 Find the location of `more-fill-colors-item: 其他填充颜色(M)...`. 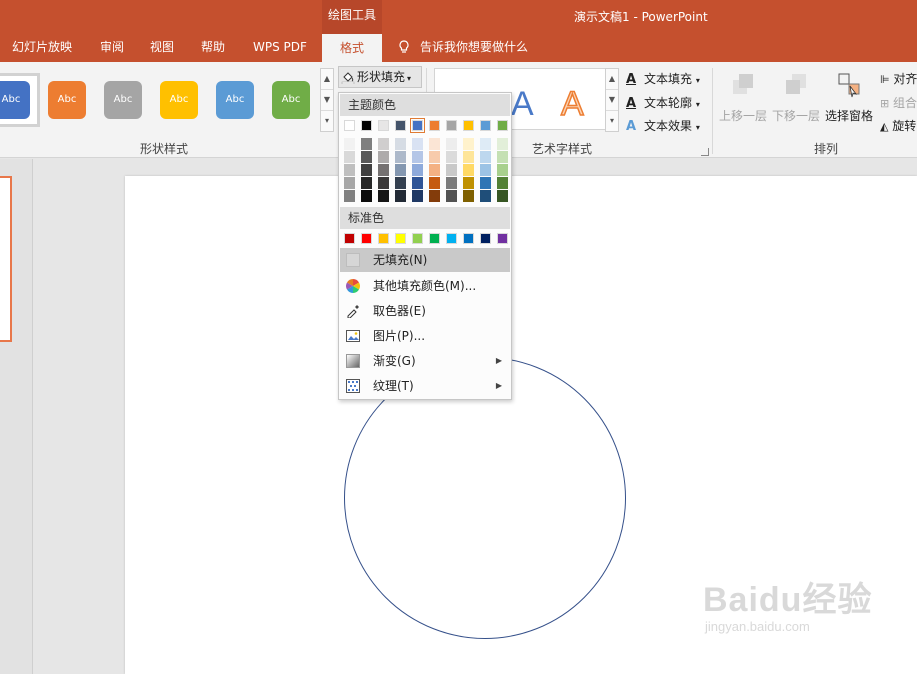

more-fill-colors-item: 其他填充颜色(M)... is located at coordinates (425, 286).